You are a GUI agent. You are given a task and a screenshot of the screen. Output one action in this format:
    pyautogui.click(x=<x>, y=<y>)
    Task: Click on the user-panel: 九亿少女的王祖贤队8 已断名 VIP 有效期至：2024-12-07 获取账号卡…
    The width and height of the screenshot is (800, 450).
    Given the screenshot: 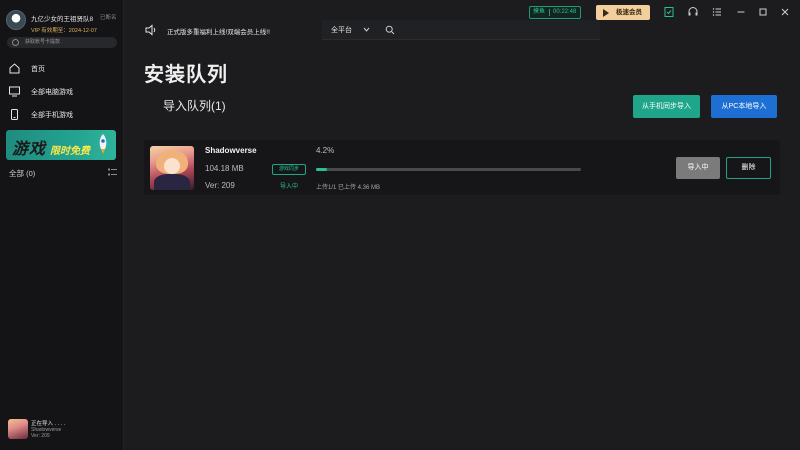 What is the action you would take?
    pyautogui.click(x=63, y=29)
    